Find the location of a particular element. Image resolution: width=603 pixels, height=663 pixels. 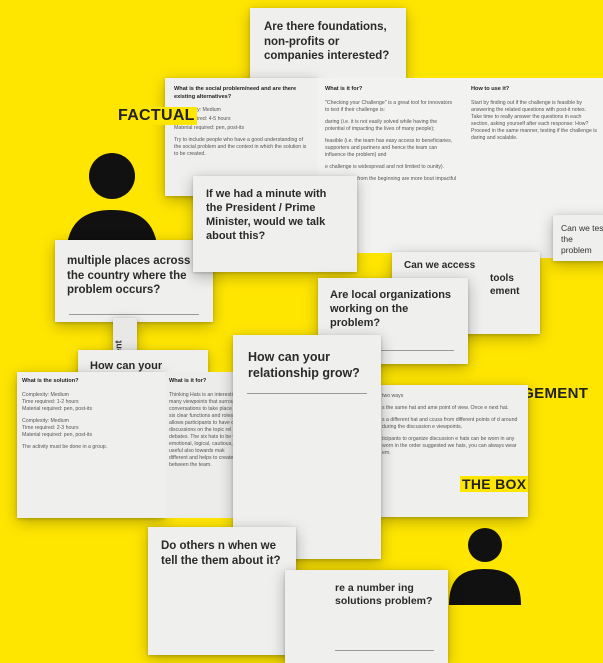

sheet-social-line-3: Material required: pen, post-its is located at coordinates (209, 128).